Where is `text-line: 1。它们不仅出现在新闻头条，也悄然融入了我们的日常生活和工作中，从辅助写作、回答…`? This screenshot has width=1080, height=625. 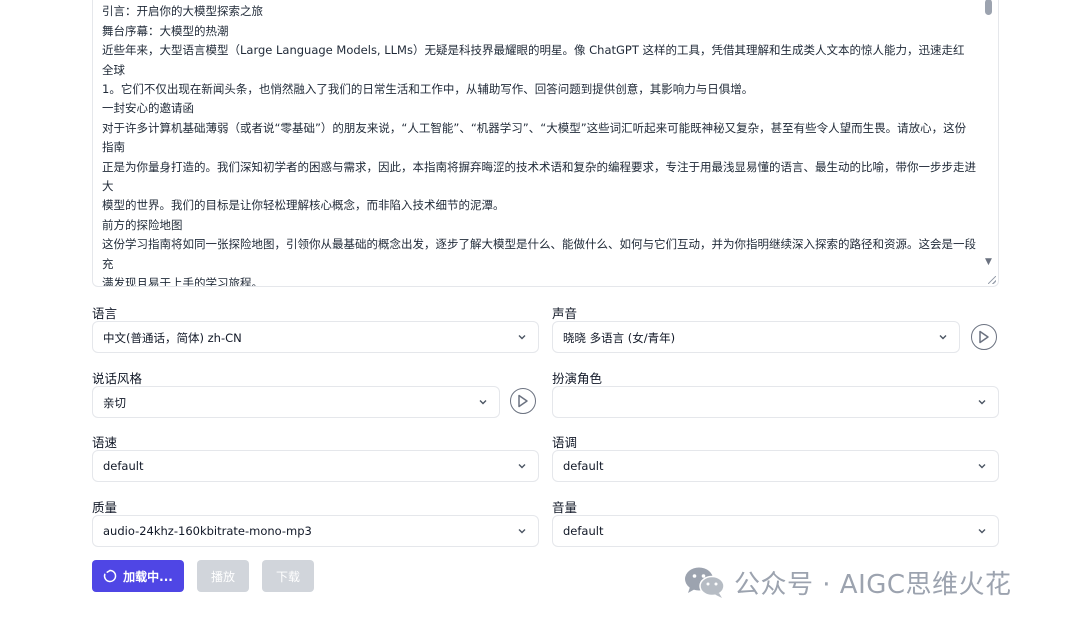
text-line: 1。它们不仅出现在新闻头条，也悄然融入了我们的日常生活和工作中，从辅助写作、回答… is located at coordinates (428, 89).